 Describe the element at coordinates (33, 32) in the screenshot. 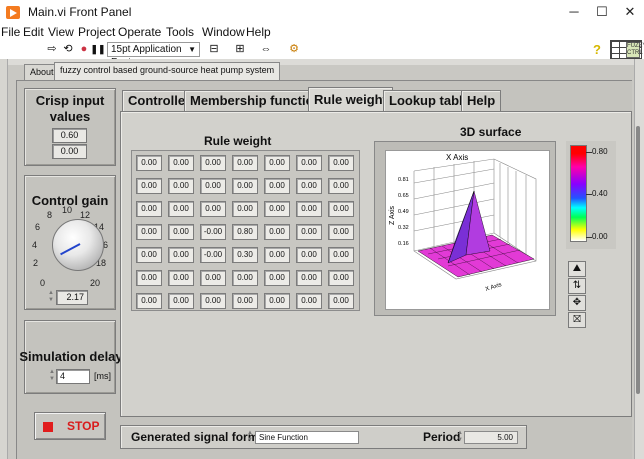

I see `menu-edit: Edit` at that location.